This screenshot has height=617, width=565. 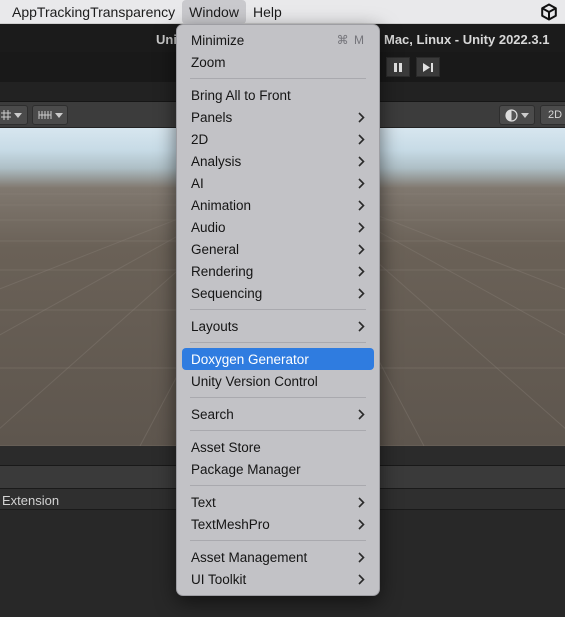 I want to click on gizmo-toggle-dropdown, so click(x=50, y=115).